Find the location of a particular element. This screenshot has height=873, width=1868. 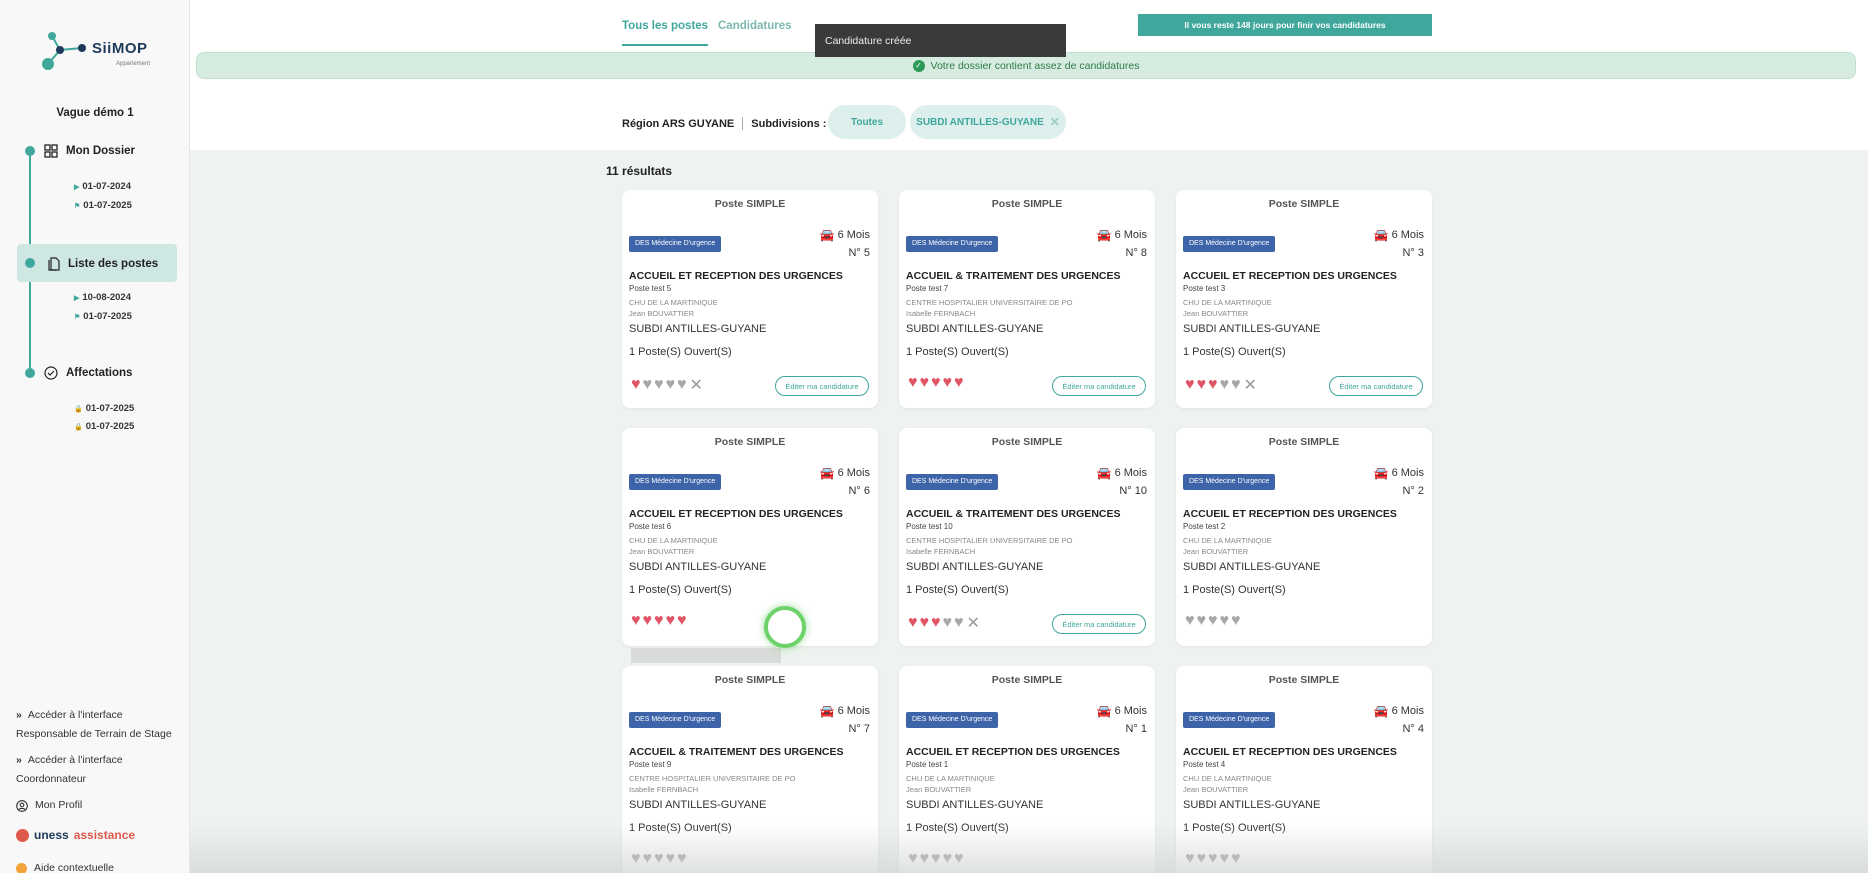

aide-contextuelle-link: Aide contextuelle is located at coordinates (65, 867).